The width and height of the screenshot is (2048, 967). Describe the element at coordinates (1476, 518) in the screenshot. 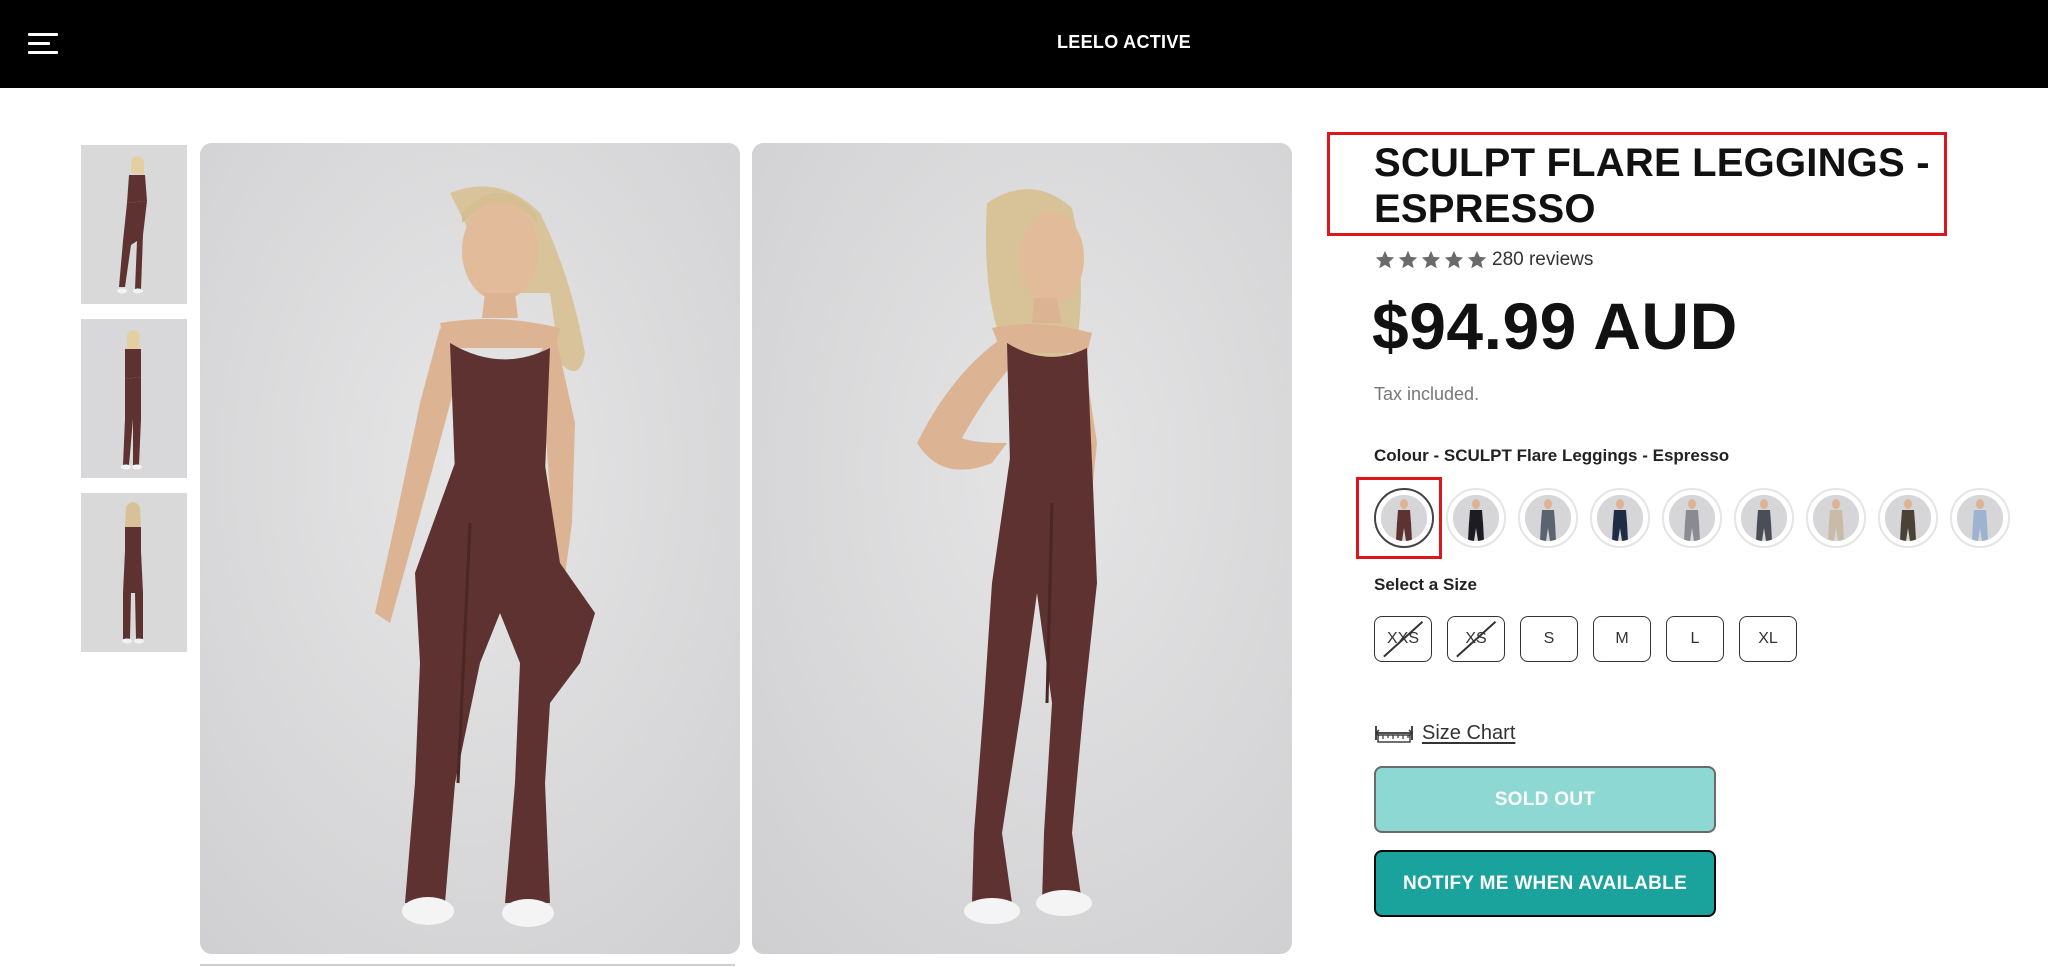

I see `colour-swatch-black` at that location.